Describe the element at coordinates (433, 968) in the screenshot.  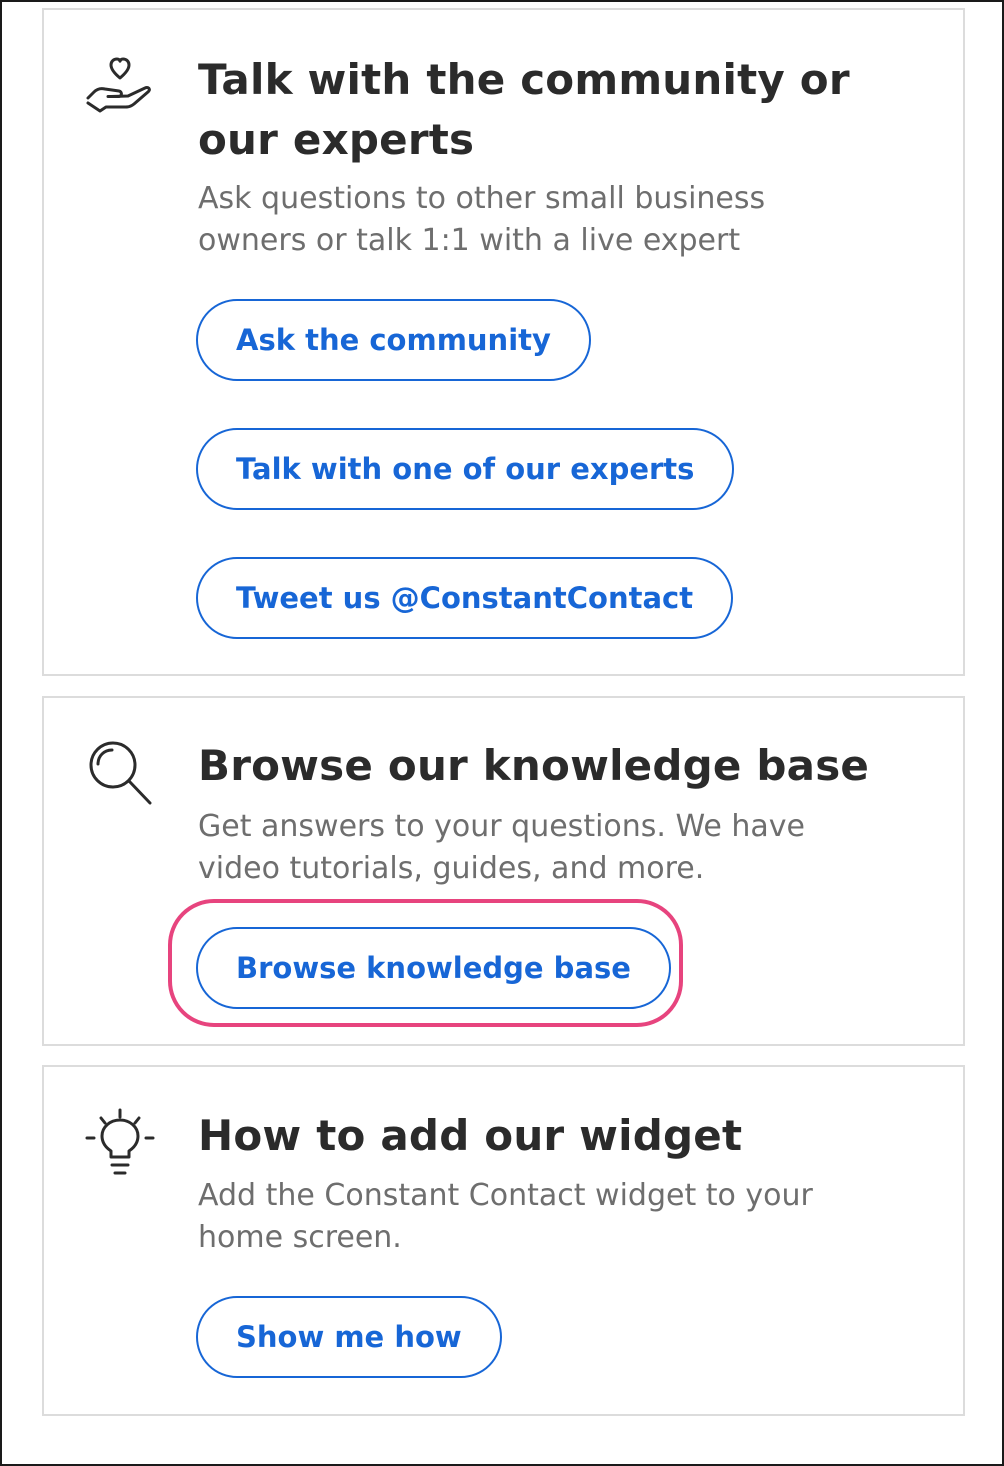
I see `browse-knowledge-base-button: Browse knowledge base` at that location.